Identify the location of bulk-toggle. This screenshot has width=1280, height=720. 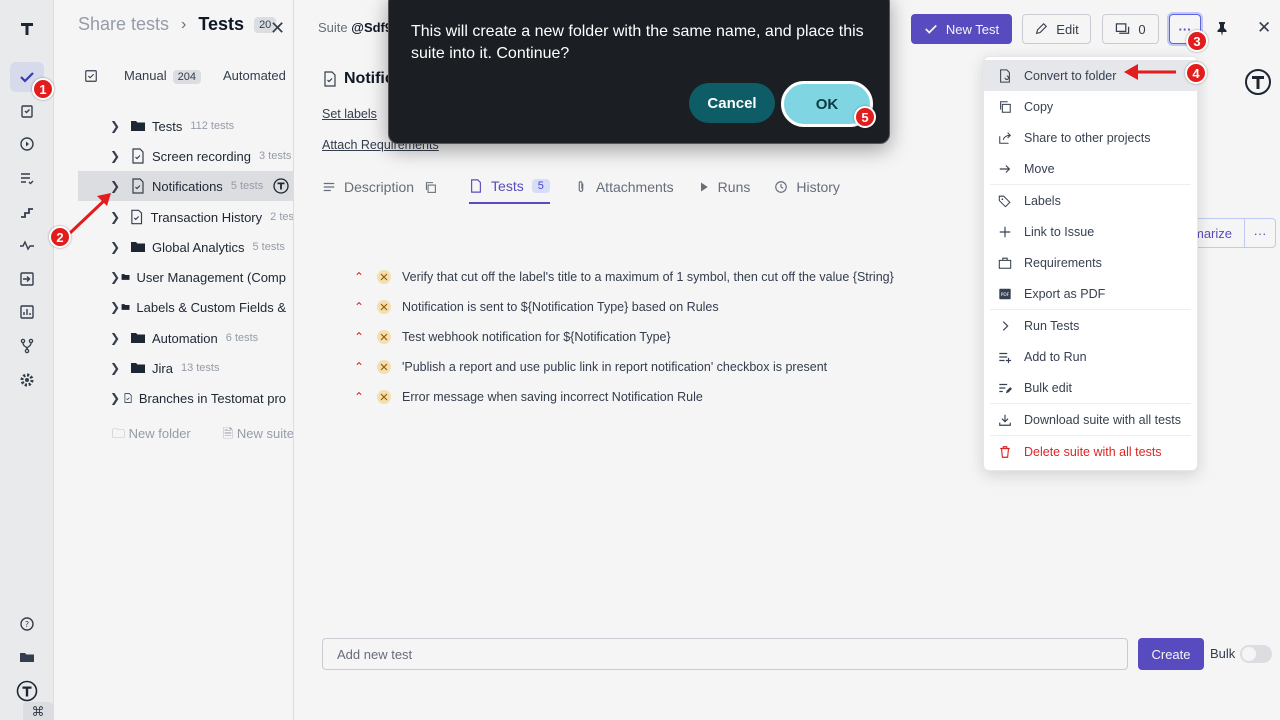
(1256, 654).